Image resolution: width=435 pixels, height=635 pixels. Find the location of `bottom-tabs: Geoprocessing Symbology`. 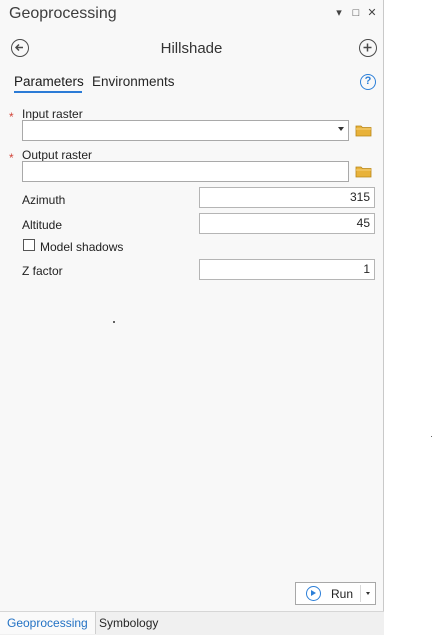

bottom-tabs: Geoprocessing Symbology is located at coordinates (192, 623).